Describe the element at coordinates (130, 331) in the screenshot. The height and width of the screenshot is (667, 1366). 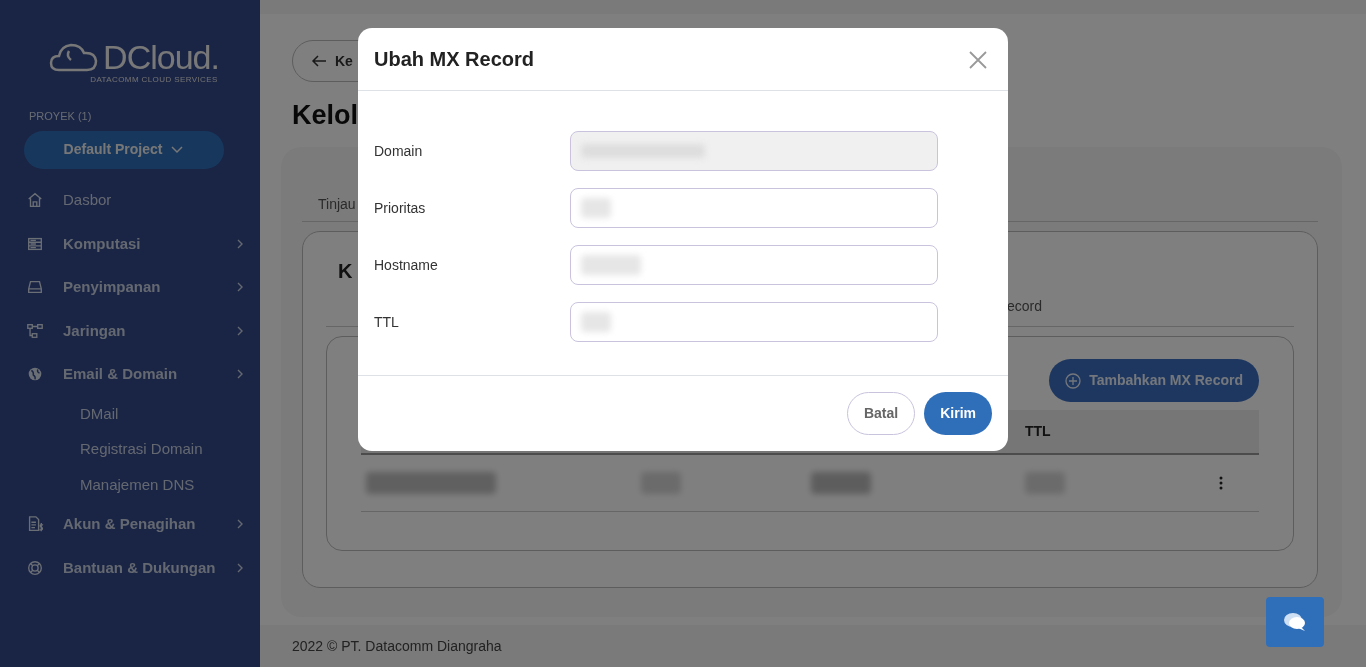
I see `sidebar-item: Jaringan` at that location.